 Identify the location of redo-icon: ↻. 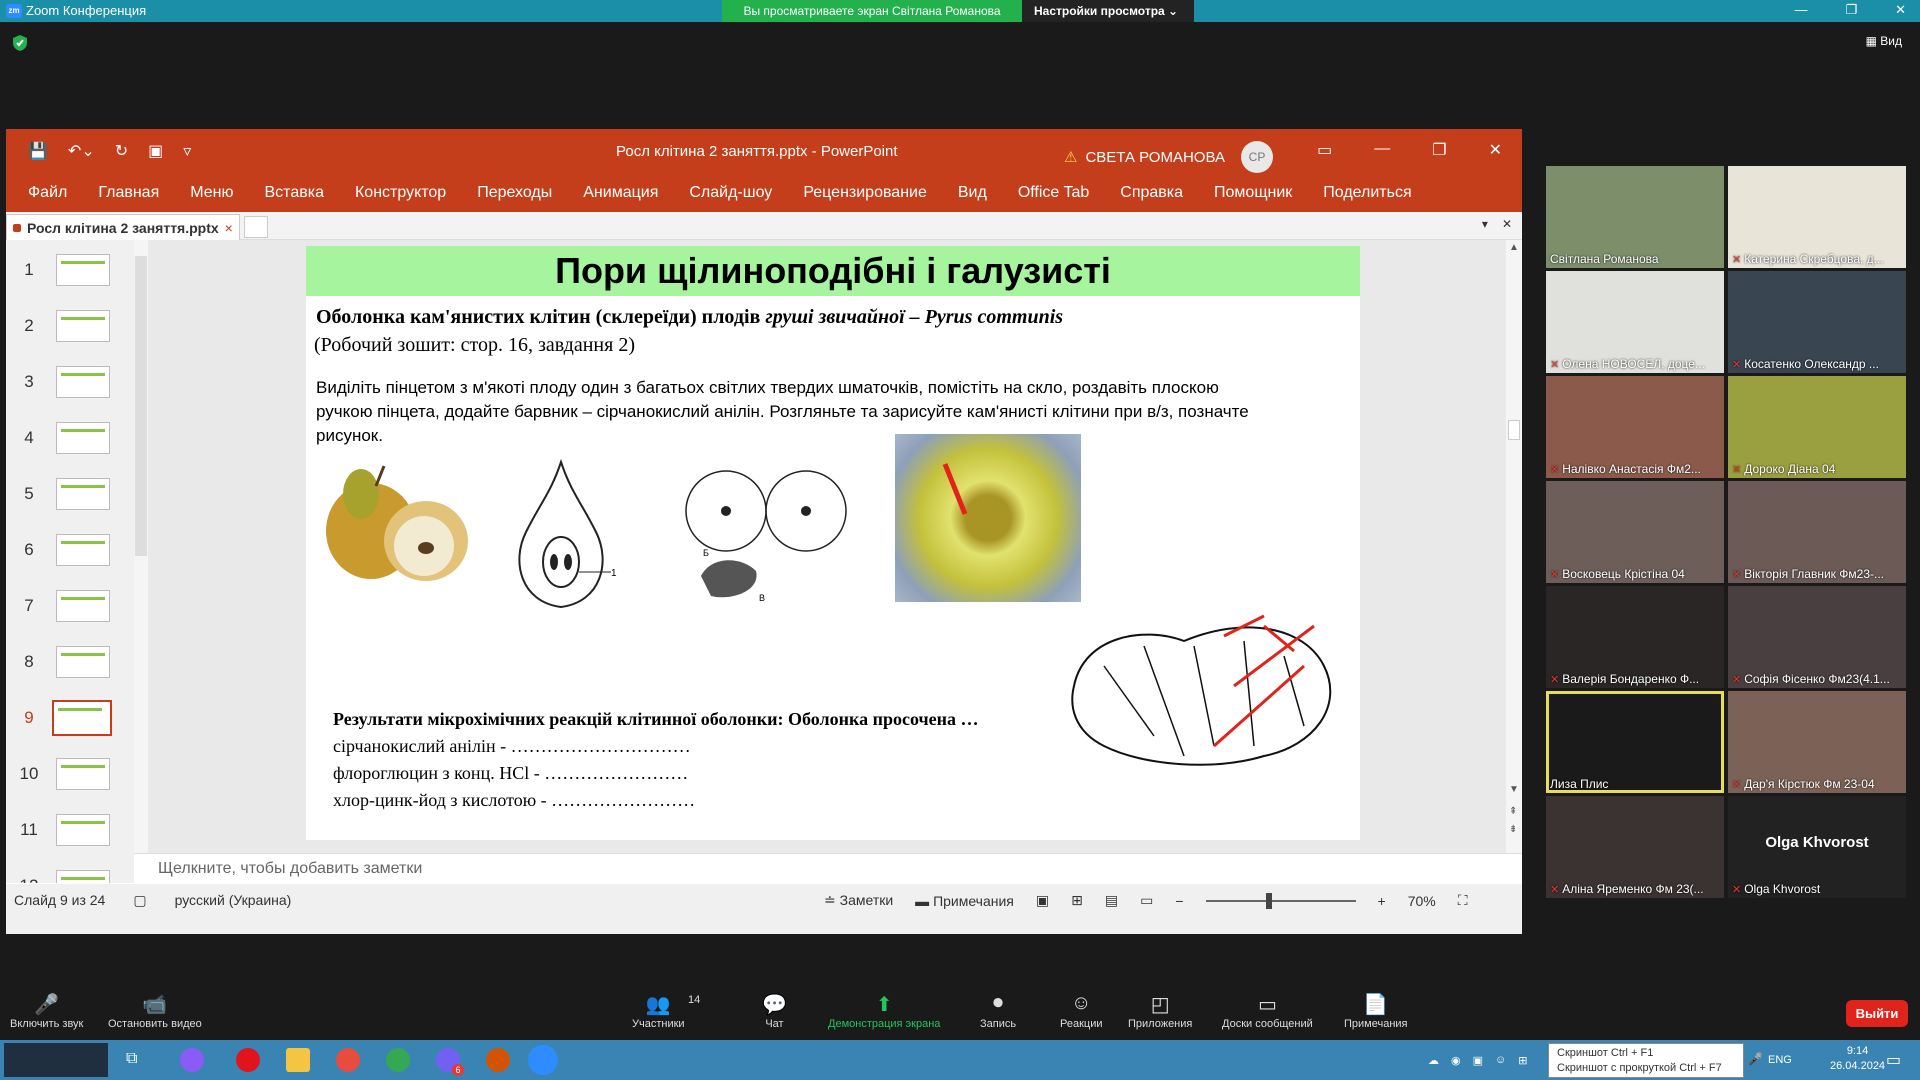
(121, 151).